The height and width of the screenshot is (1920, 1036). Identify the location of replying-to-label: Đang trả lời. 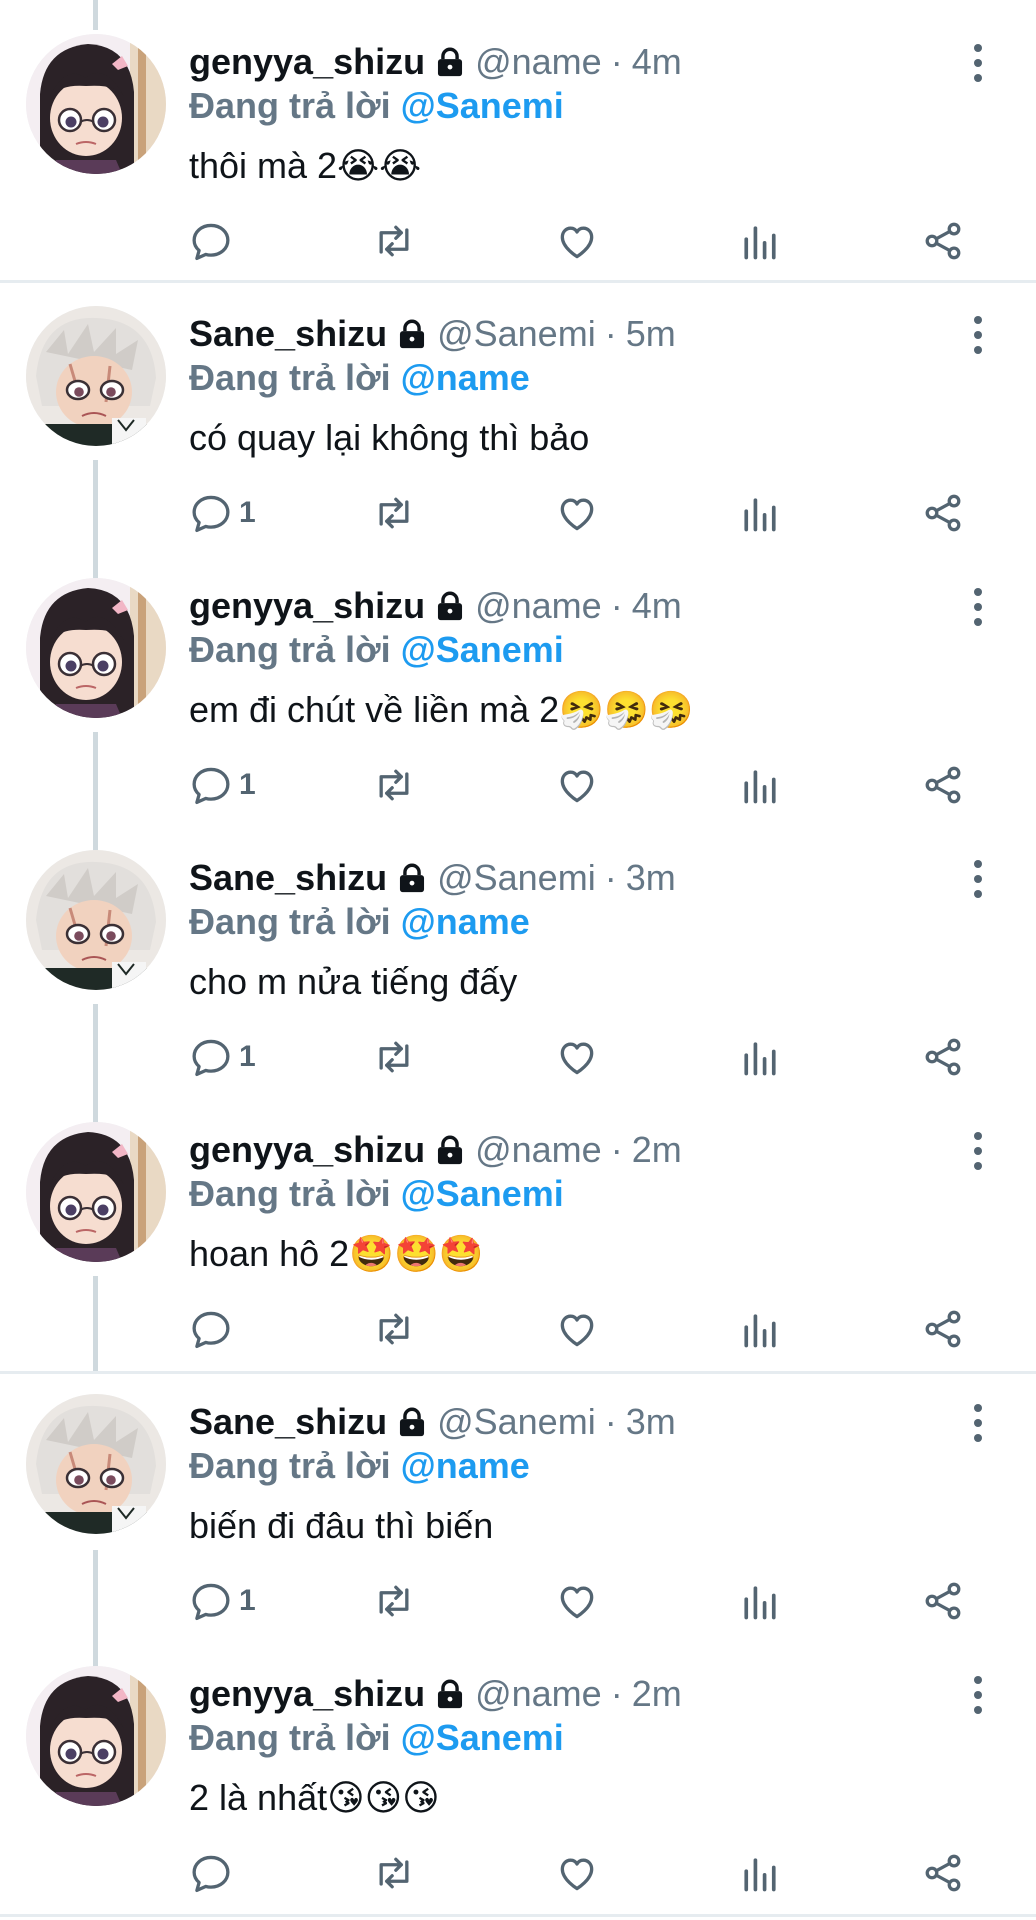
(290, 649).